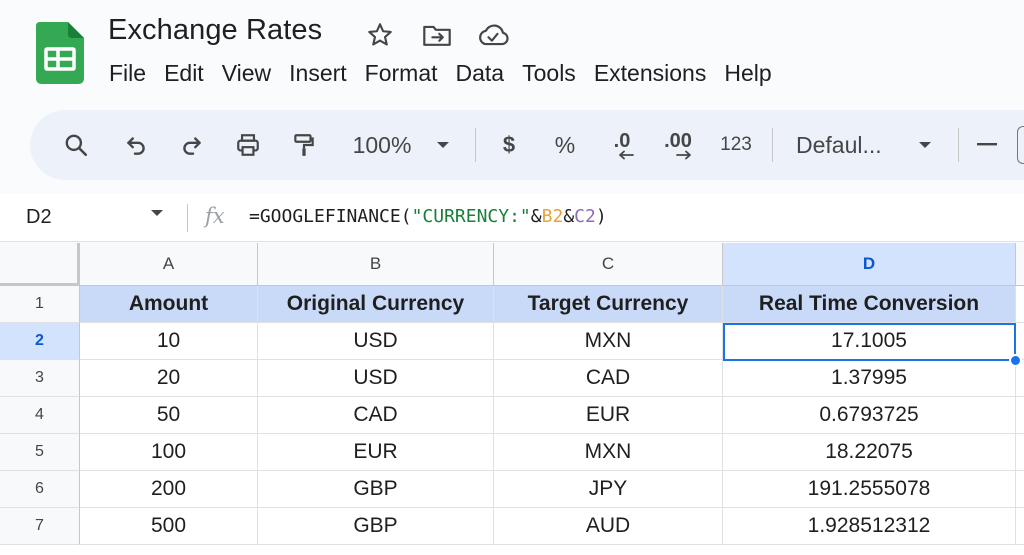 This screenshot has width=1024, height=555. What do you see at coordinates (622, 145) in the screenshot?
I see `decrease-decimal-button: .0` at bounding box center [622, 145].